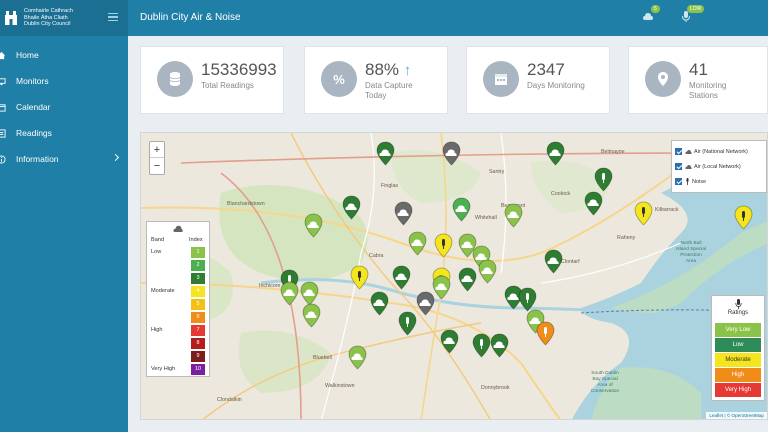  I want to click on place-label: Donnybrook, so click(495, 388).